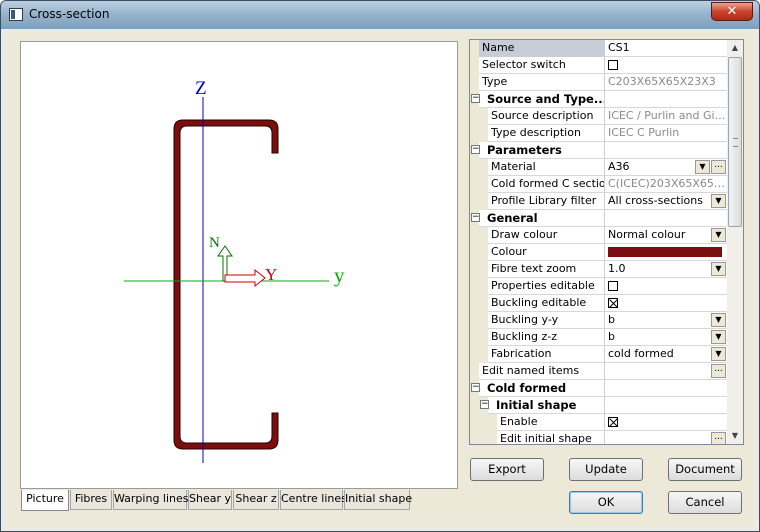 The height and width of the screenshot is (532, 760). What do you see at coordinates (598, 354) in the screenshot?
I see `property-row-fabrication: Fabrication cold formed ▼` at bounding box center [598, 354].